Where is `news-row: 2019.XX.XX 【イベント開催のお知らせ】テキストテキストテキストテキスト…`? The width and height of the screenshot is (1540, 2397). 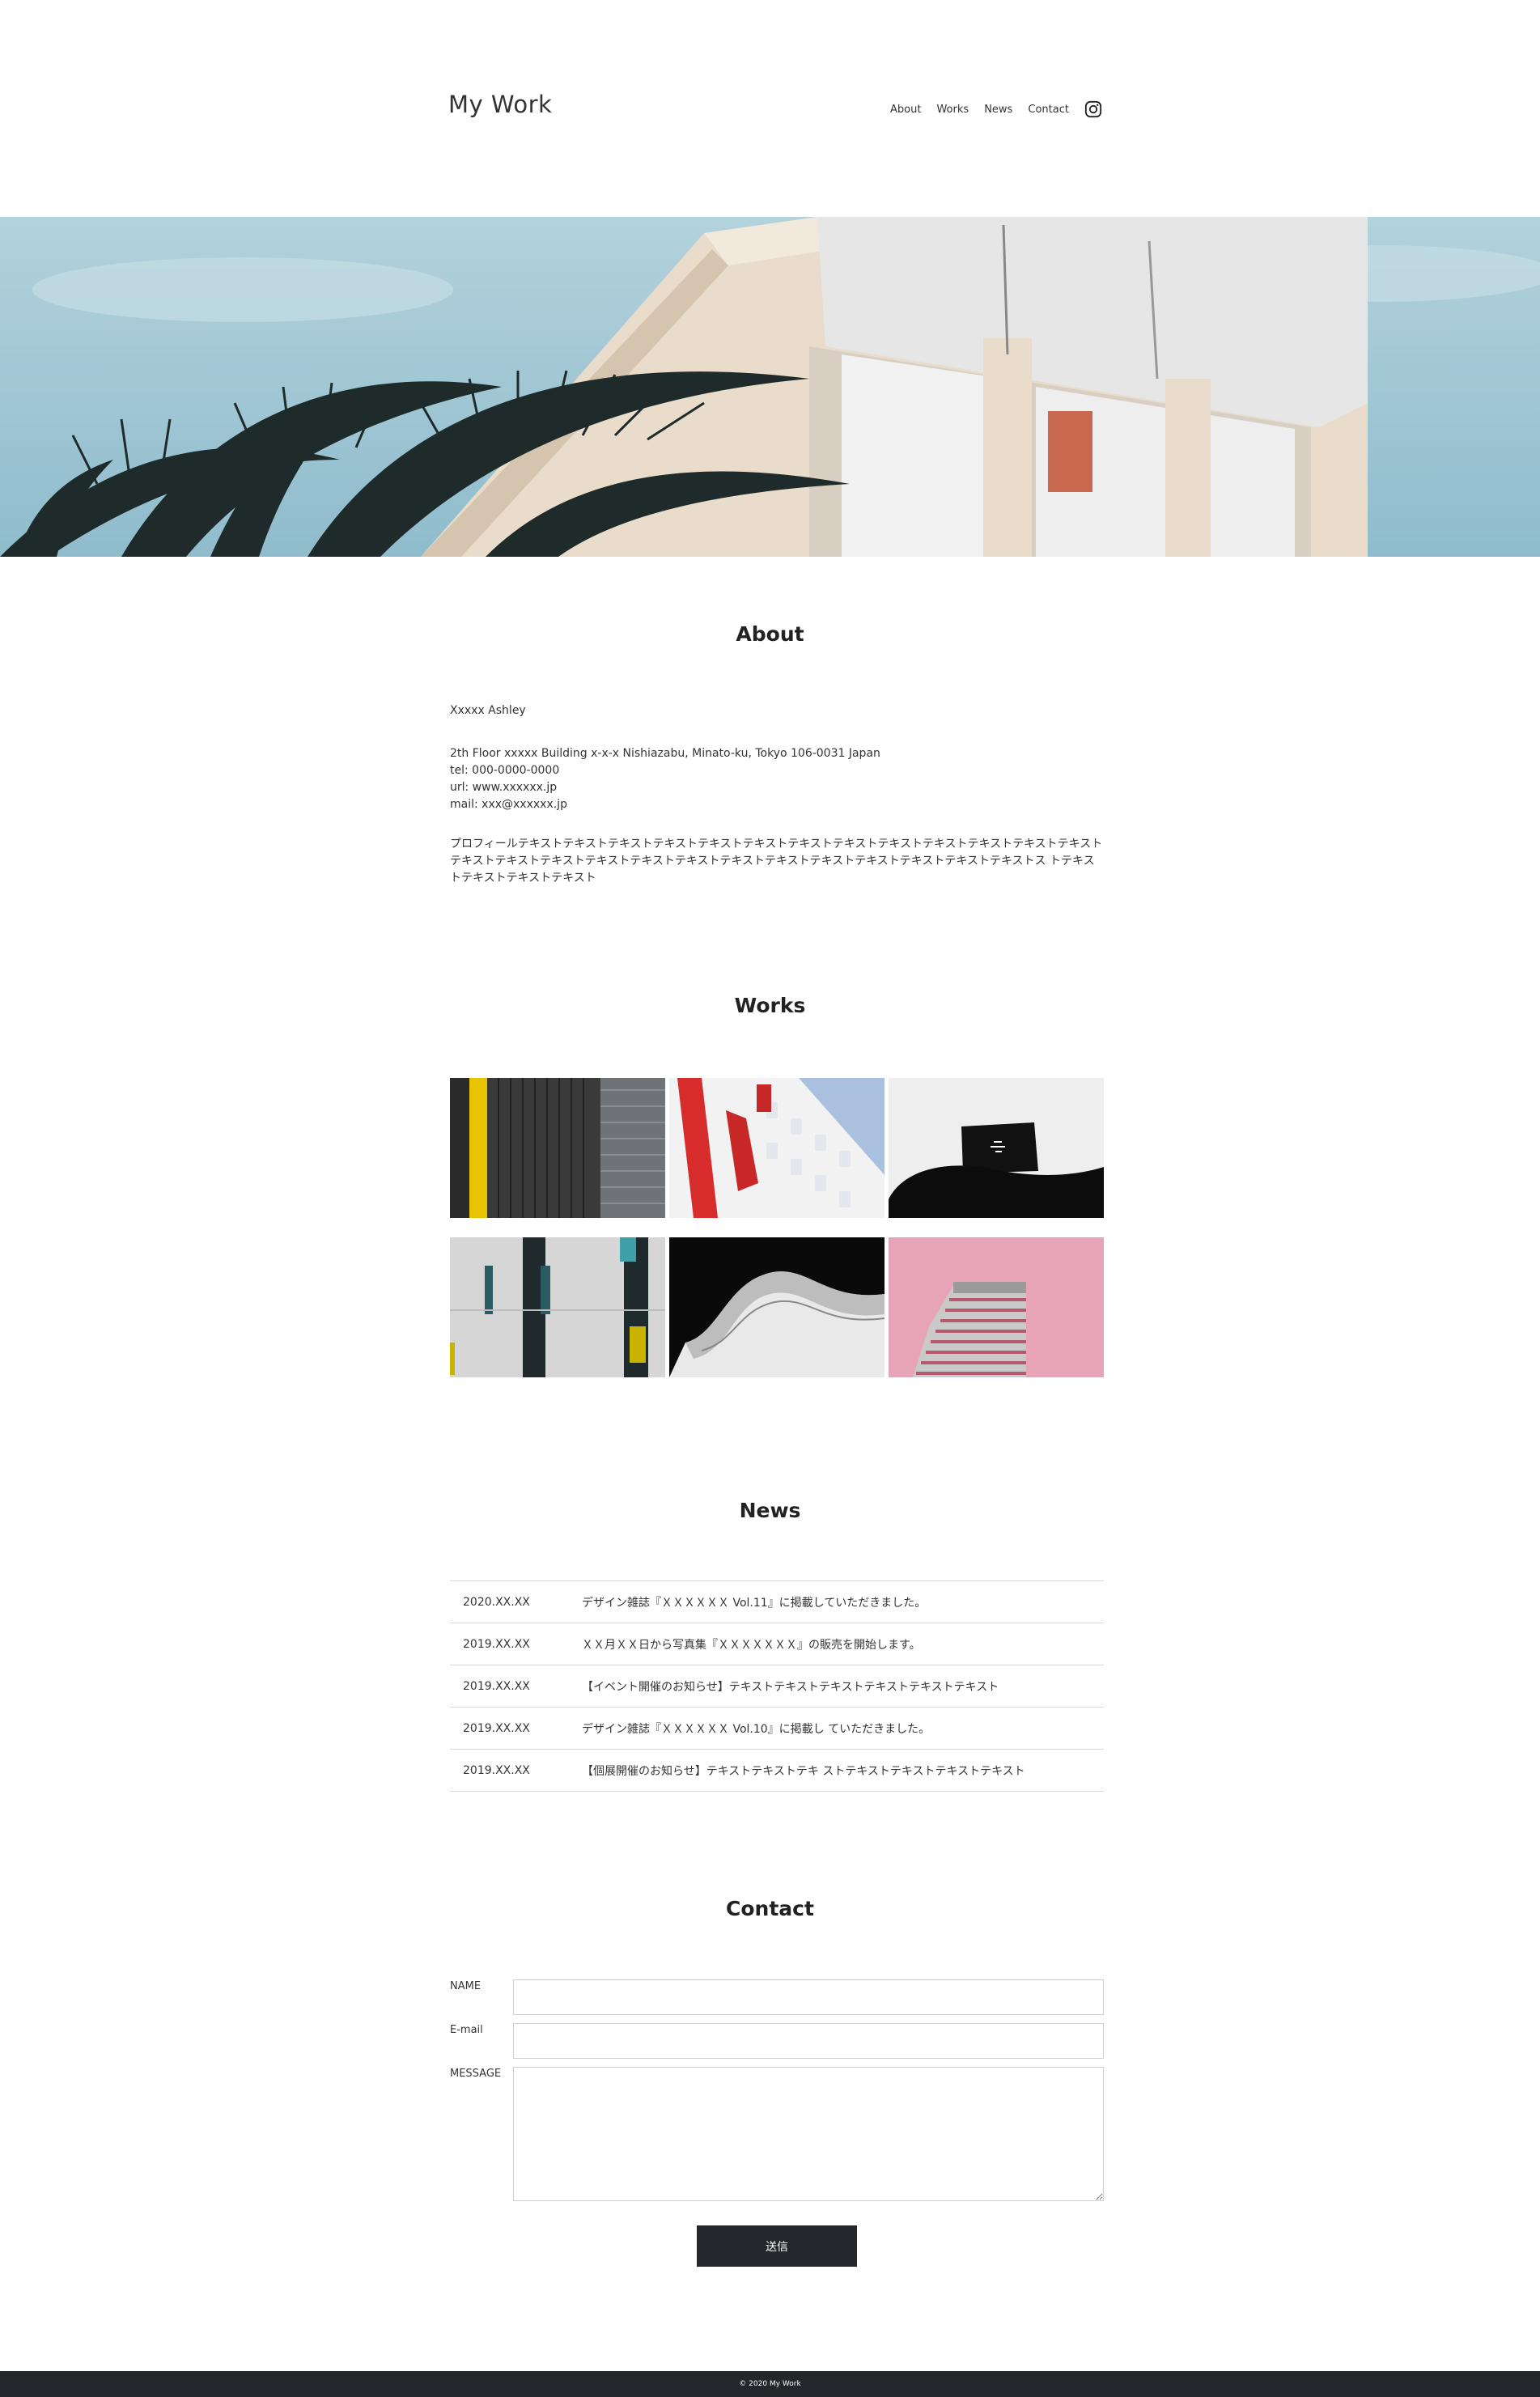
news-row: 2019.XX.XX 【イベント開催のお知らせ】テキストテキストテキストテキスト… is located at coordinates (777, 1686).